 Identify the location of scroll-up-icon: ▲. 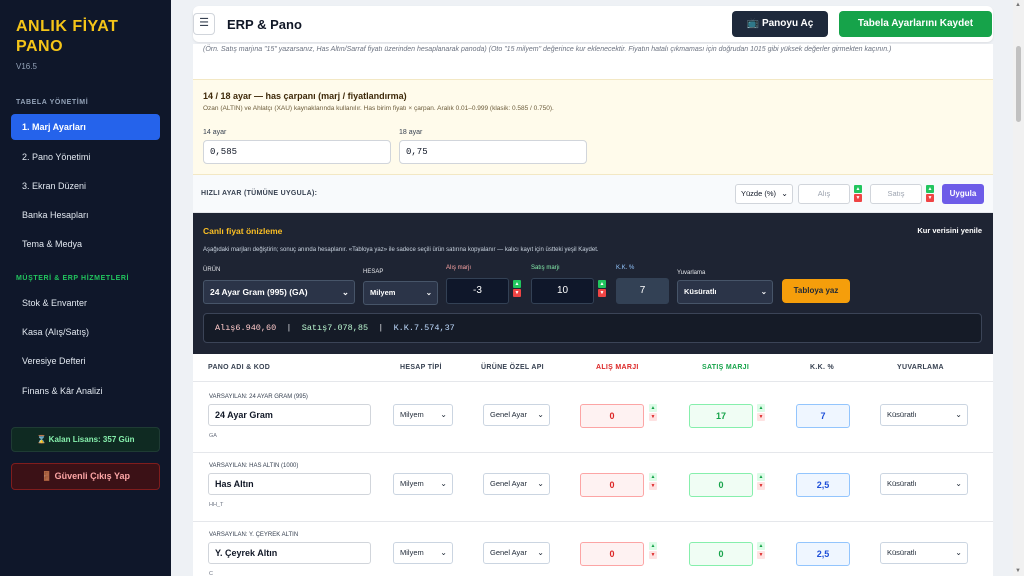
(1018, 5).